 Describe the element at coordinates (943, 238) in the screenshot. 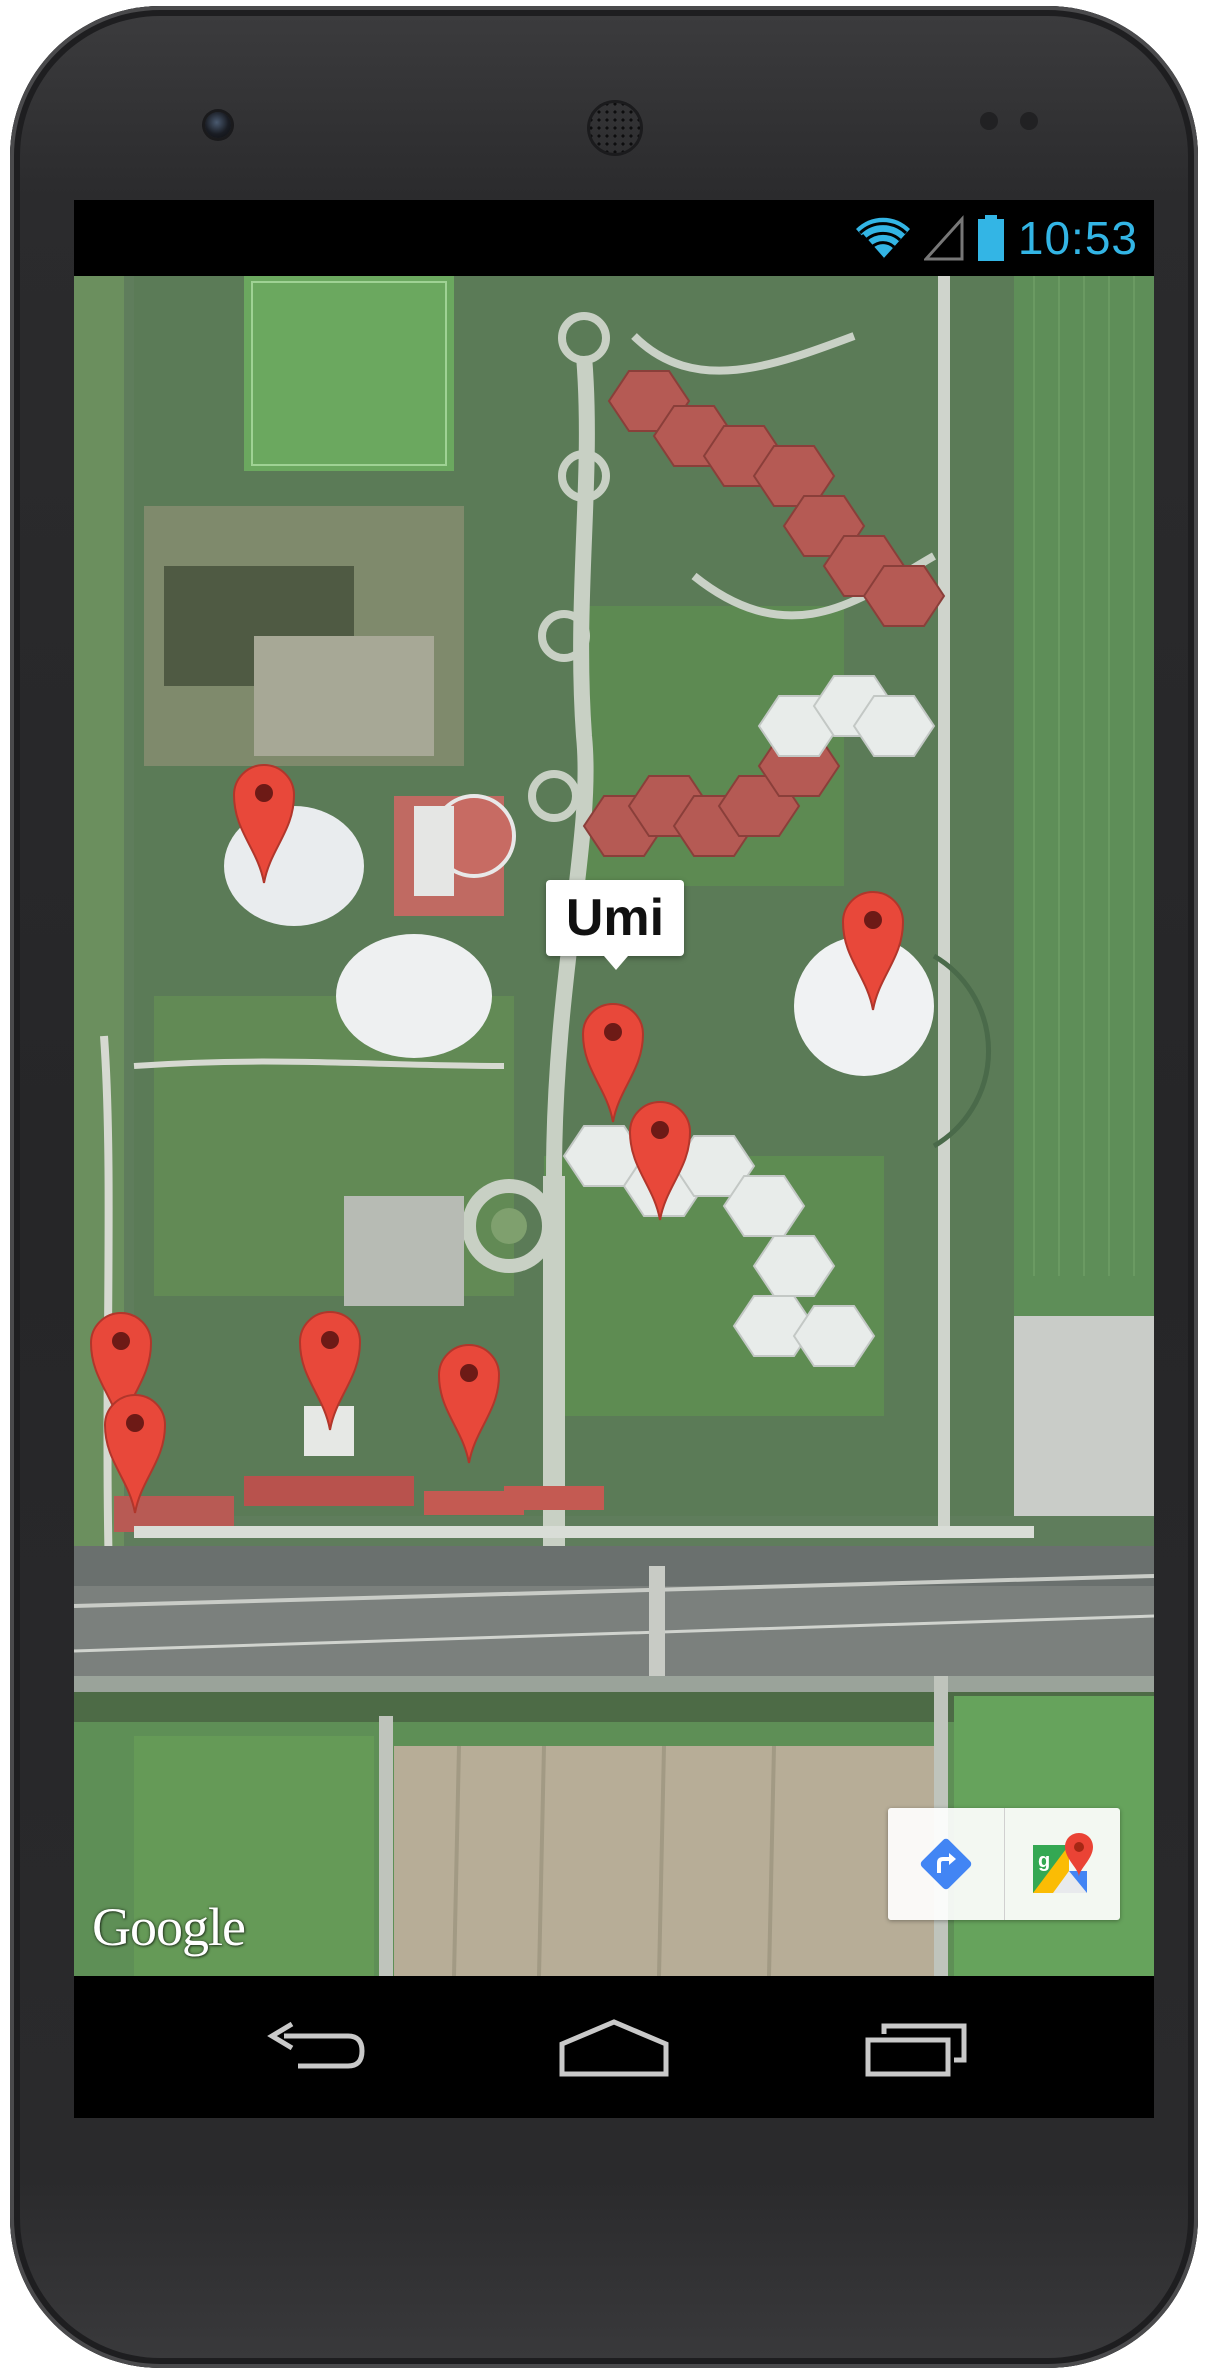

I see `cell-signal-icon` at that location.